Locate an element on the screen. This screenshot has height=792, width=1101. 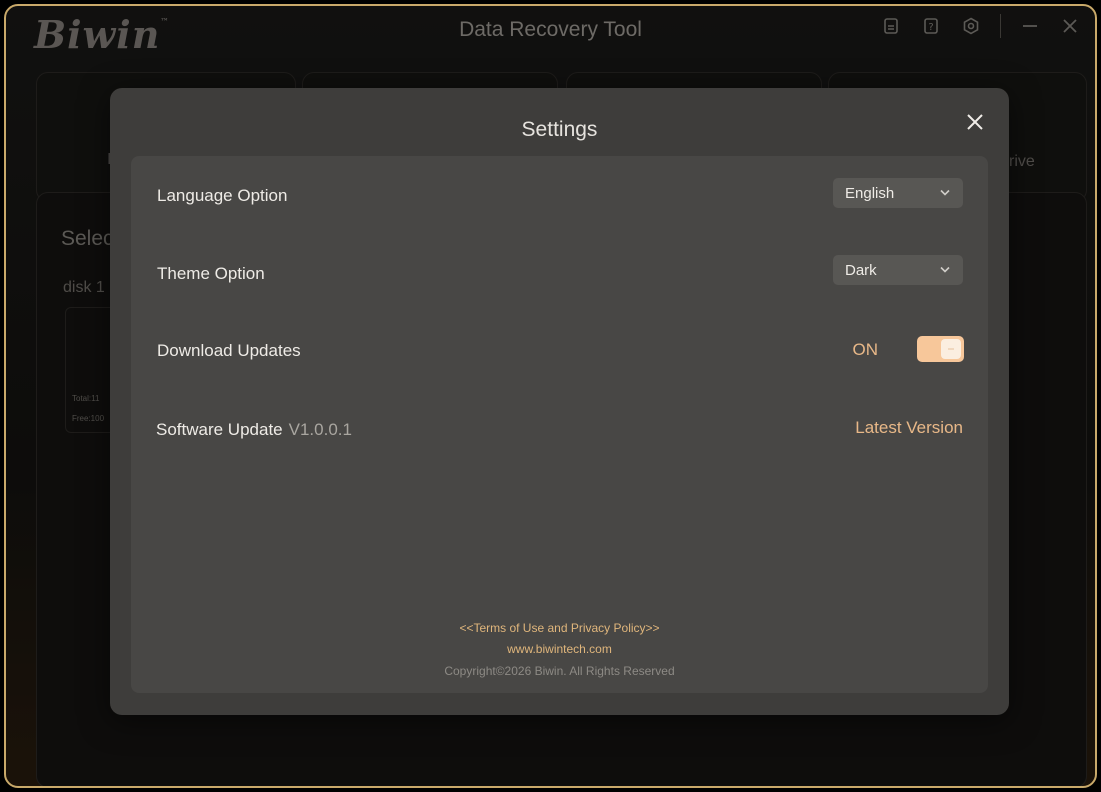
software-update-label: Software Update is located at coordinates (219, 429).